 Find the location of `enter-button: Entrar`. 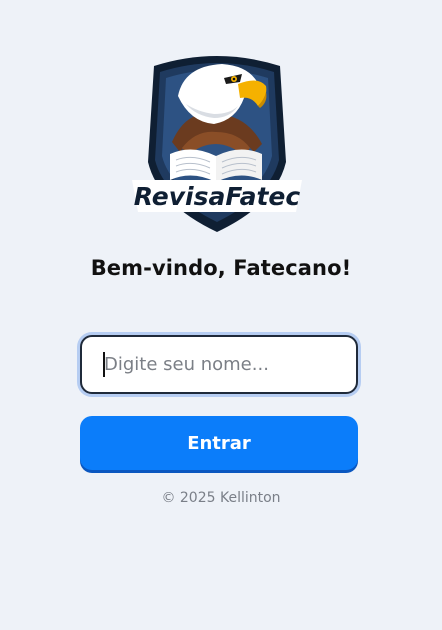

enter-button: Entrar is located at coordinates (219, 443).